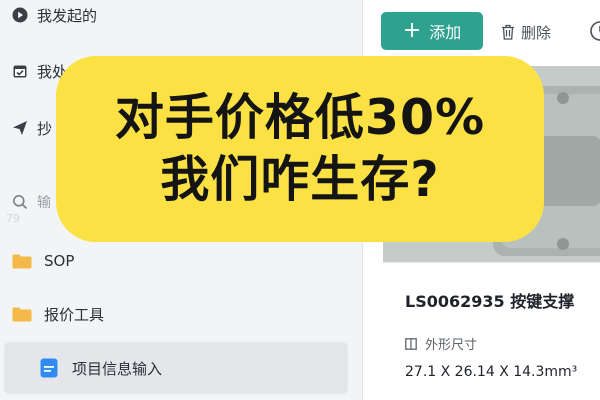  I want to click on dimension-value: 27.1 X 26.14 X 14.3mm³, so click(491, 372).